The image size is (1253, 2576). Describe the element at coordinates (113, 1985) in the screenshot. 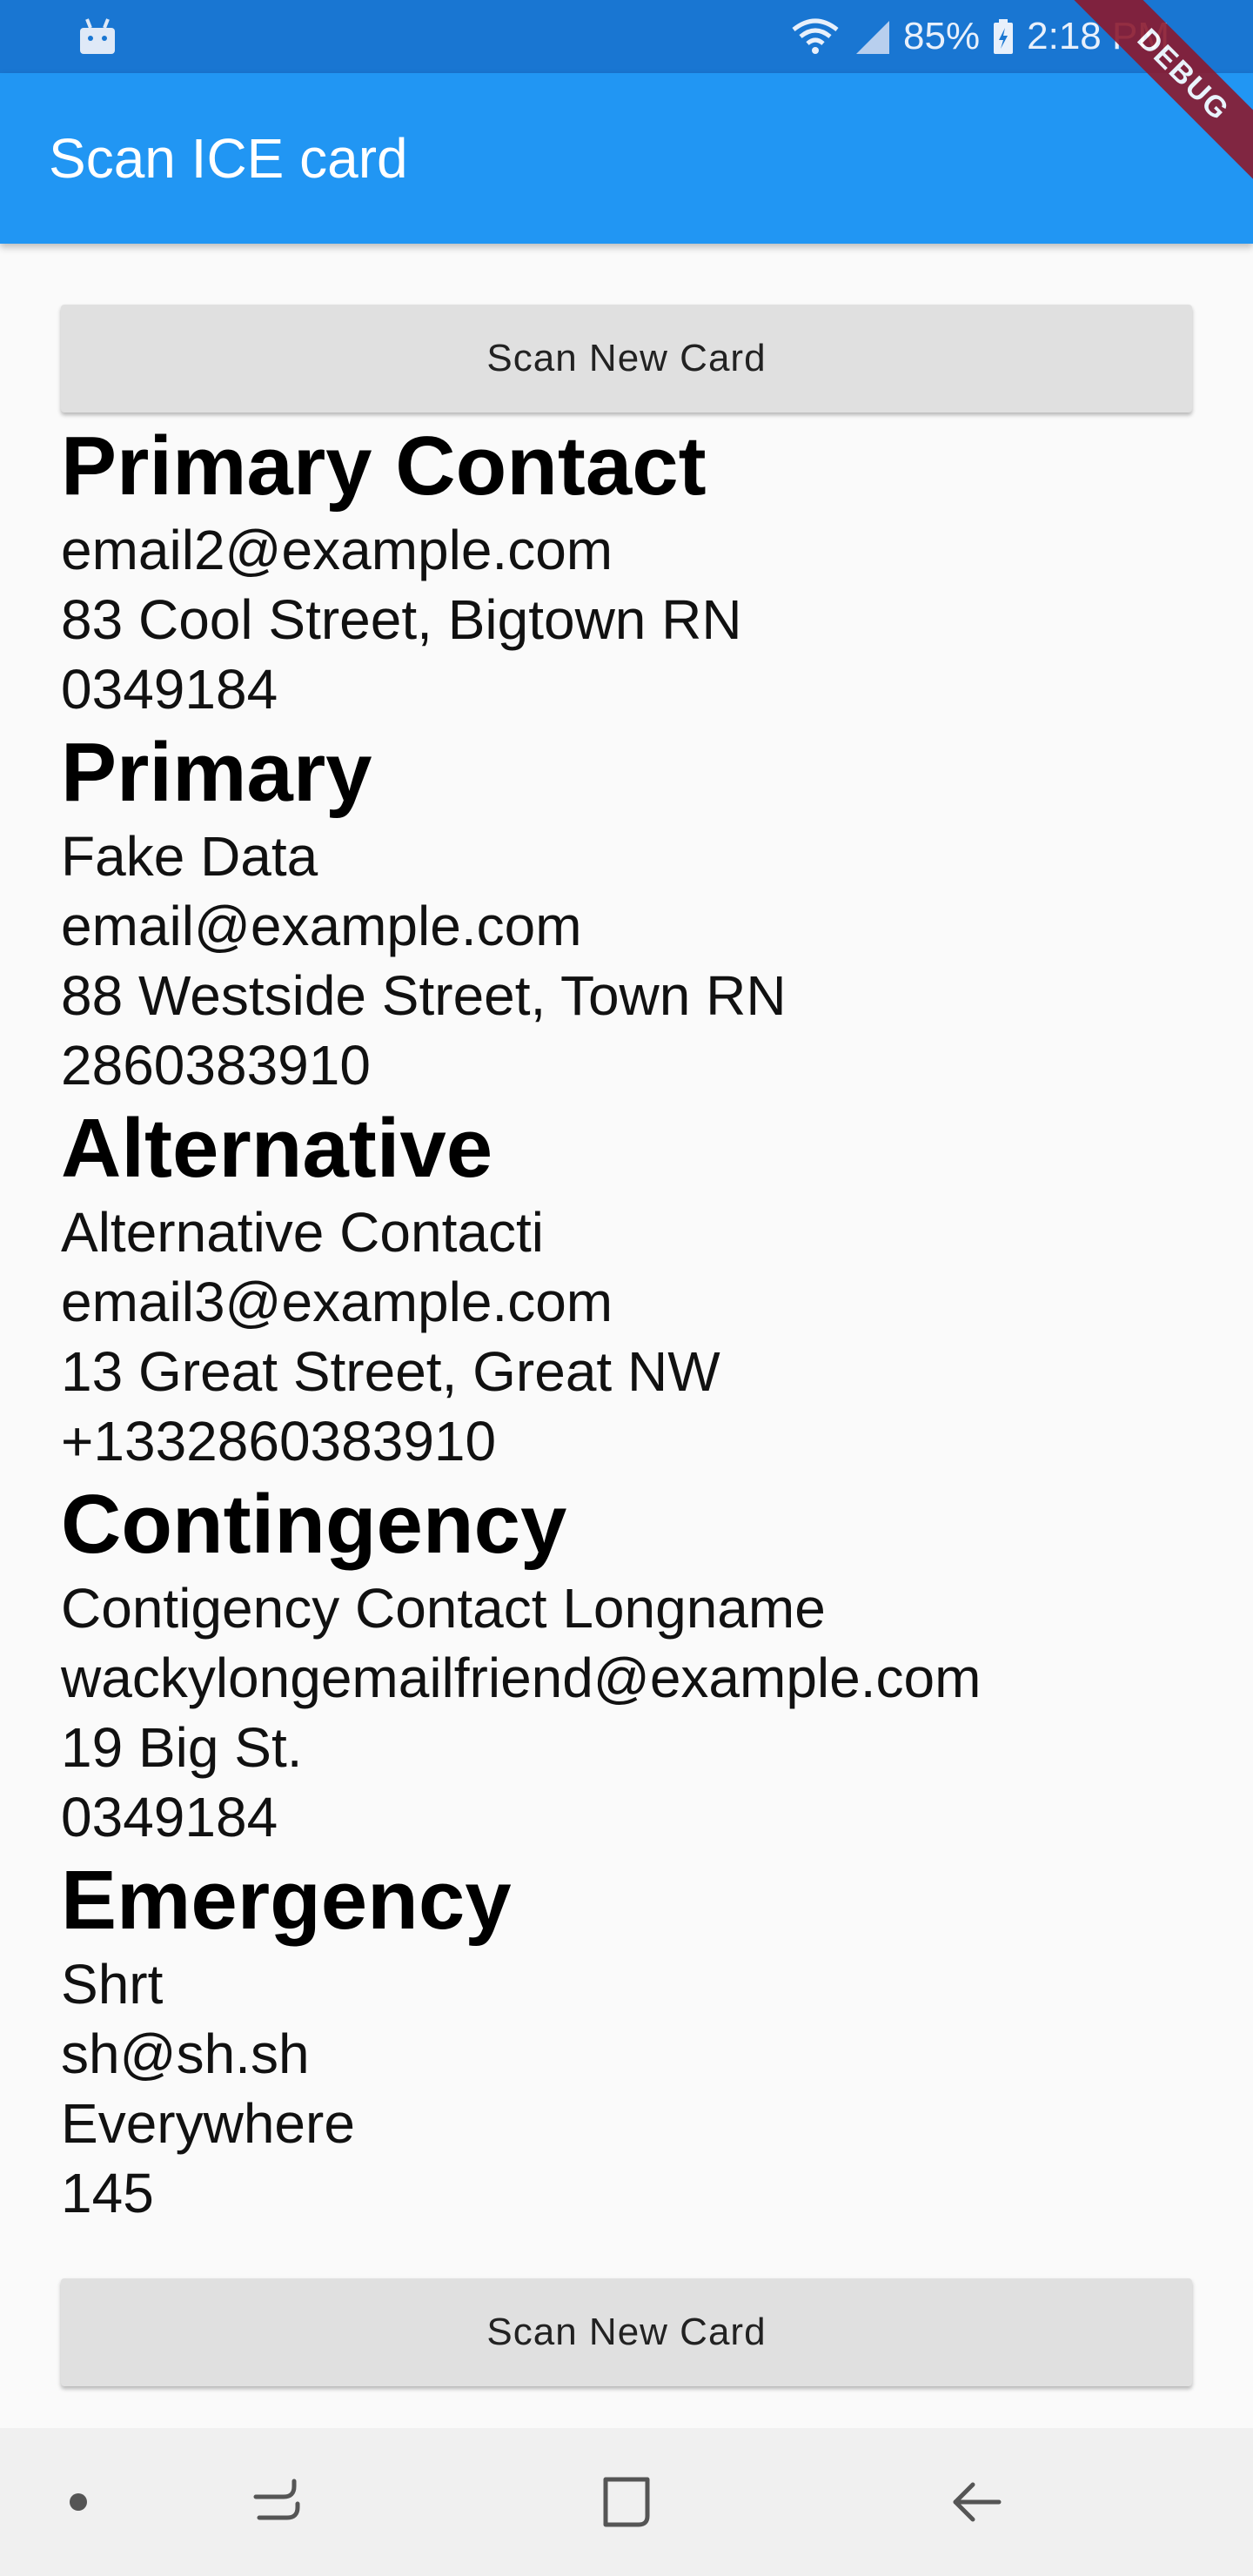

I see `contact-name: Shrt` at that location.